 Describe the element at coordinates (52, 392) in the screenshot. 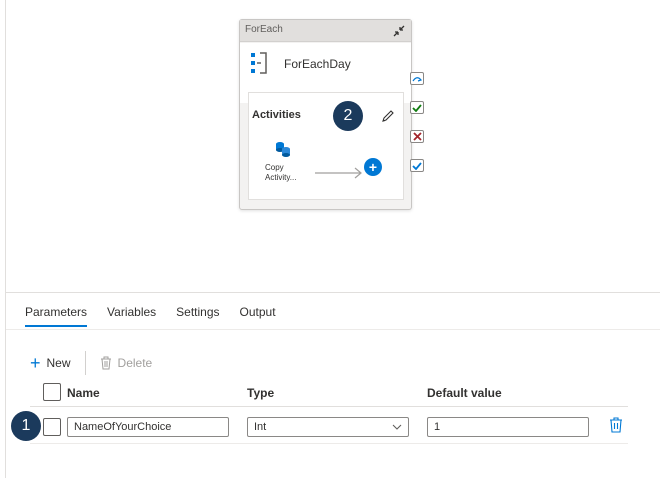

I see `select-all-checkbox` at that location.